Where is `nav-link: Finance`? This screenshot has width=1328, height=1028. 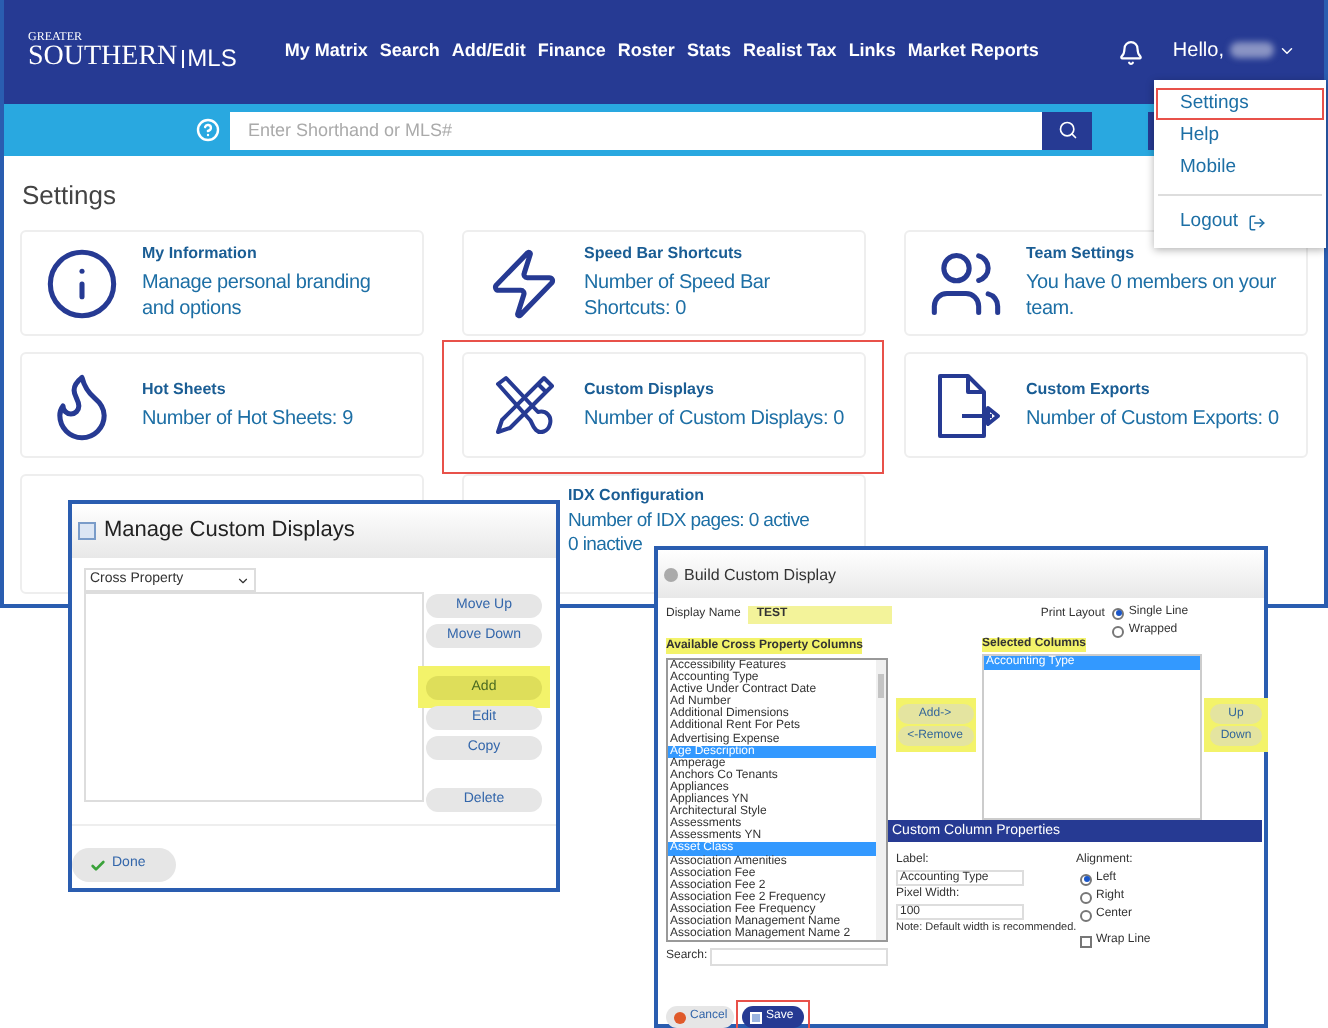
nav-link: Finance is located at coordinates (571, 52).